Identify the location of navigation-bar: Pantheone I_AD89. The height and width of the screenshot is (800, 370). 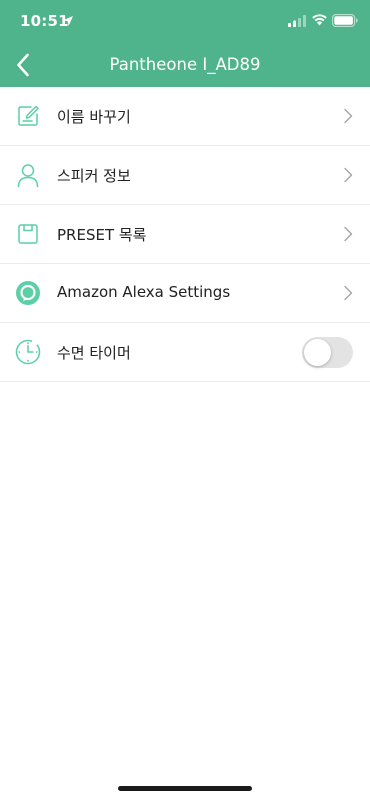
(185, 65).